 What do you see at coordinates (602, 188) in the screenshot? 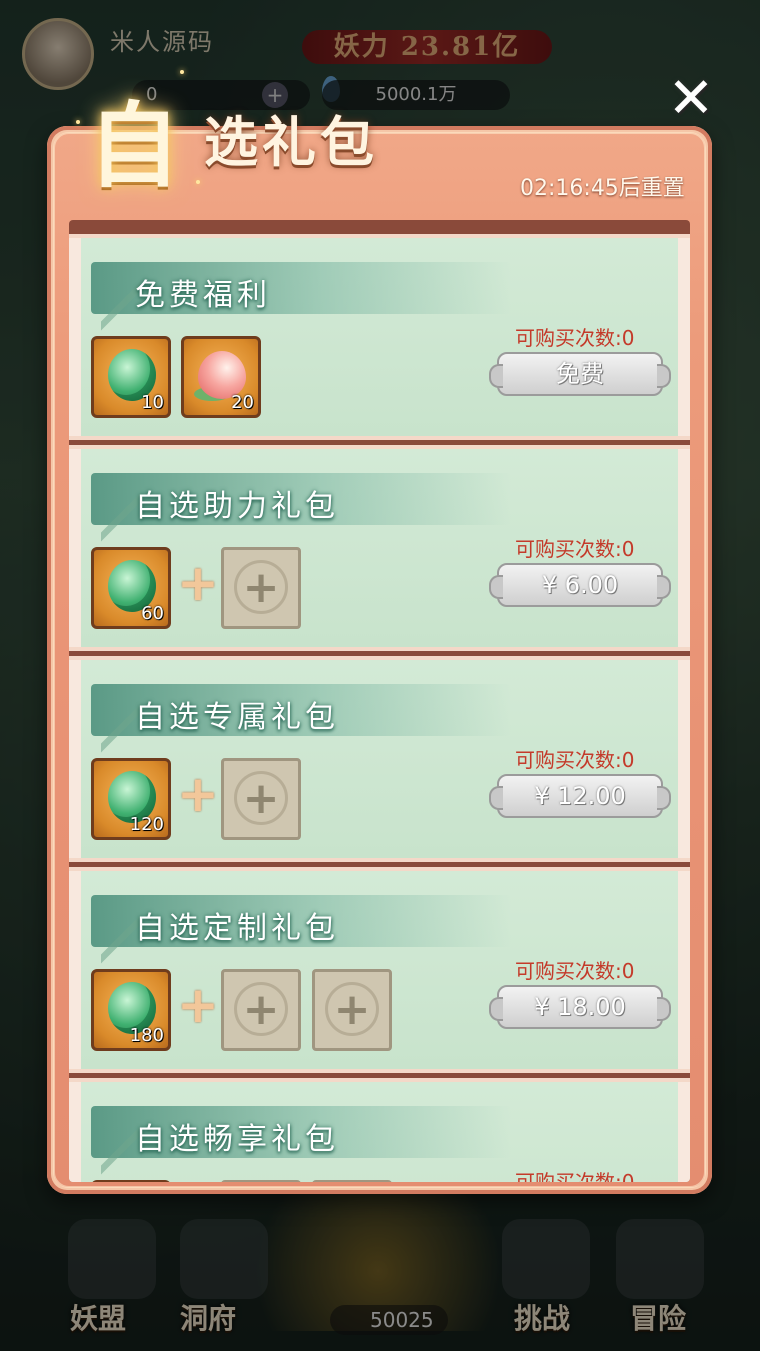
I see `reset-timer: 02:16:45后重置` at bounding box center [602, 188].